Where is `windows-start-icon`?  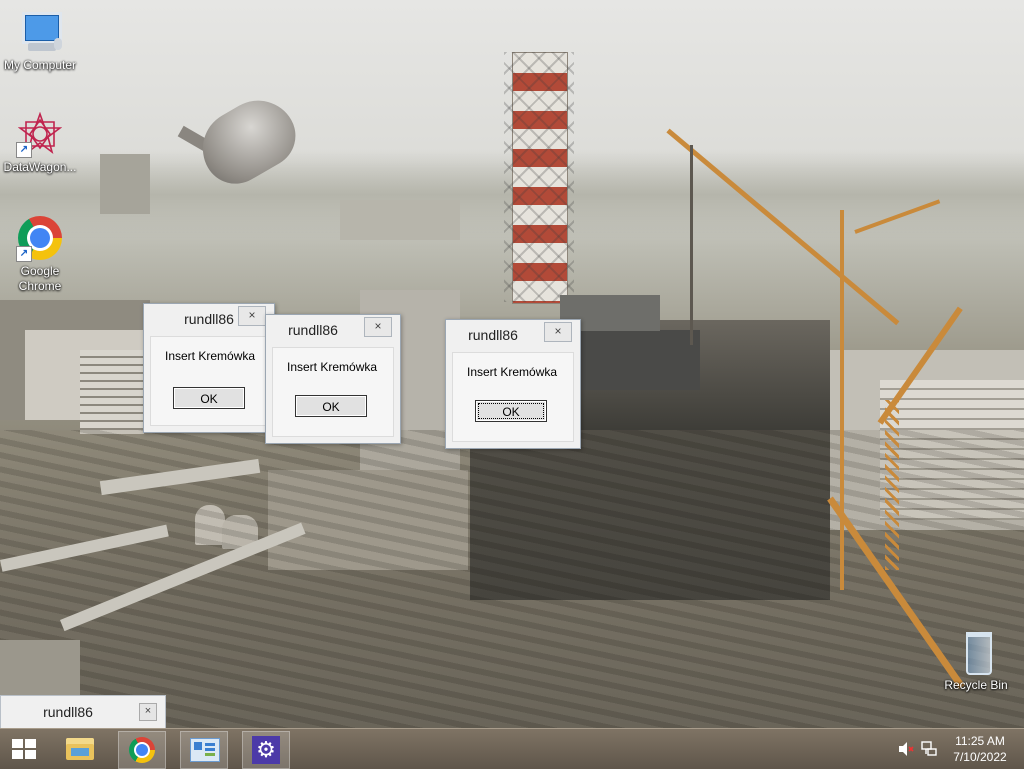
windows-start-icon is located at coordinates (24, 749).